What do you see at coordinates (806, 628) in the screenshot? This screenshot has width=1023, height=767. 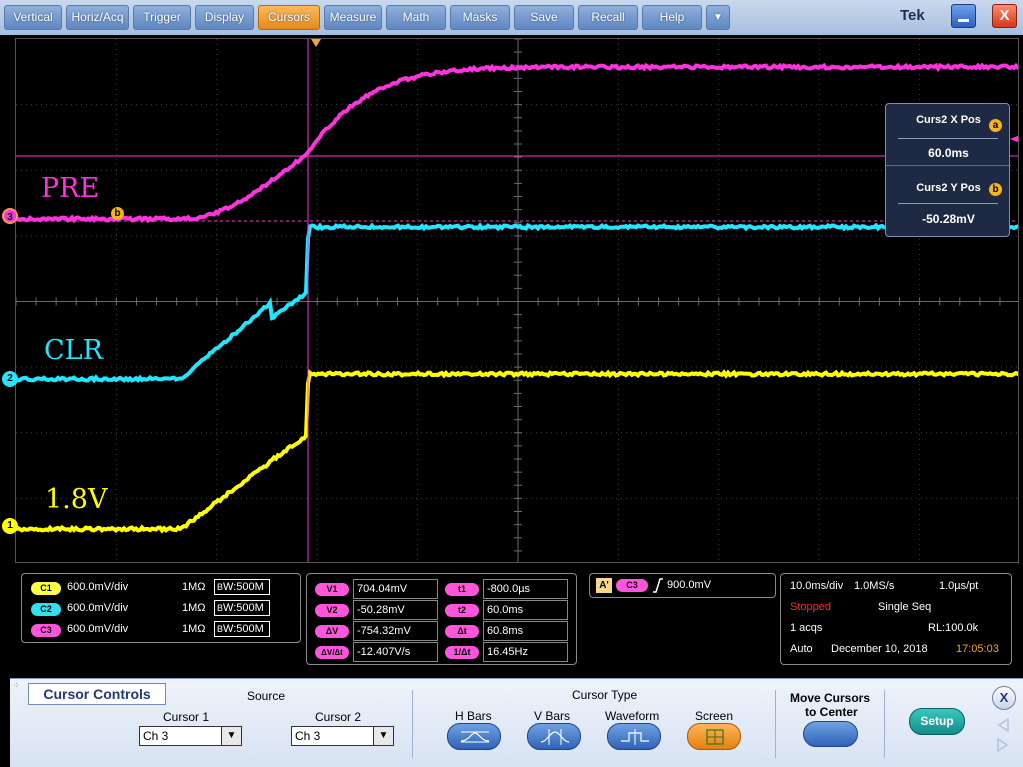 I see `acq-count: 1 acqs` at bounding box center [806, 628].